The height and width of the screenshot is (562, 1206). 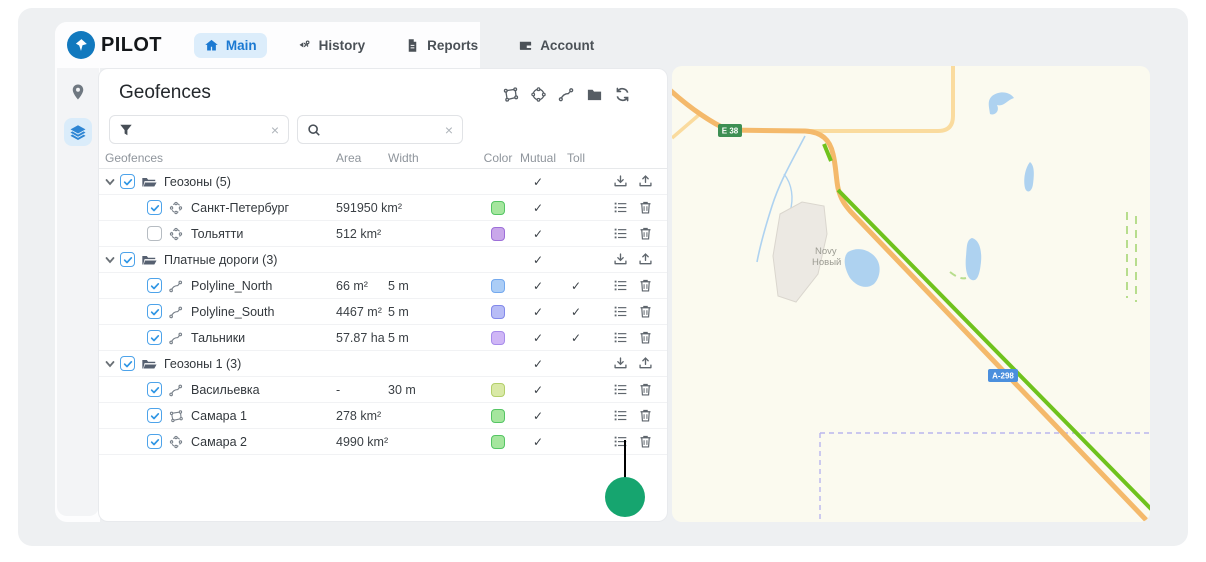 I want to click on search-input-wrap: ×, so click(x=380, y=129).